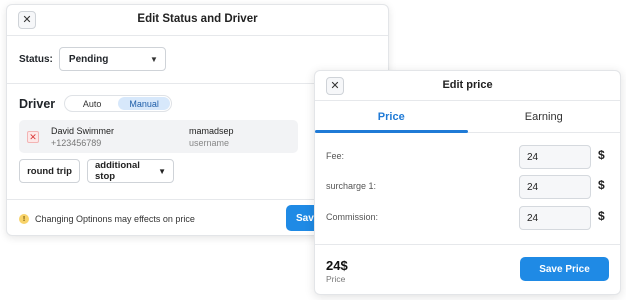 This screenshot has height=300, width=626. Describe the element at coordinates (33, 137) in the screenshot. I see `remove-driver-icon: ✕` at that location.